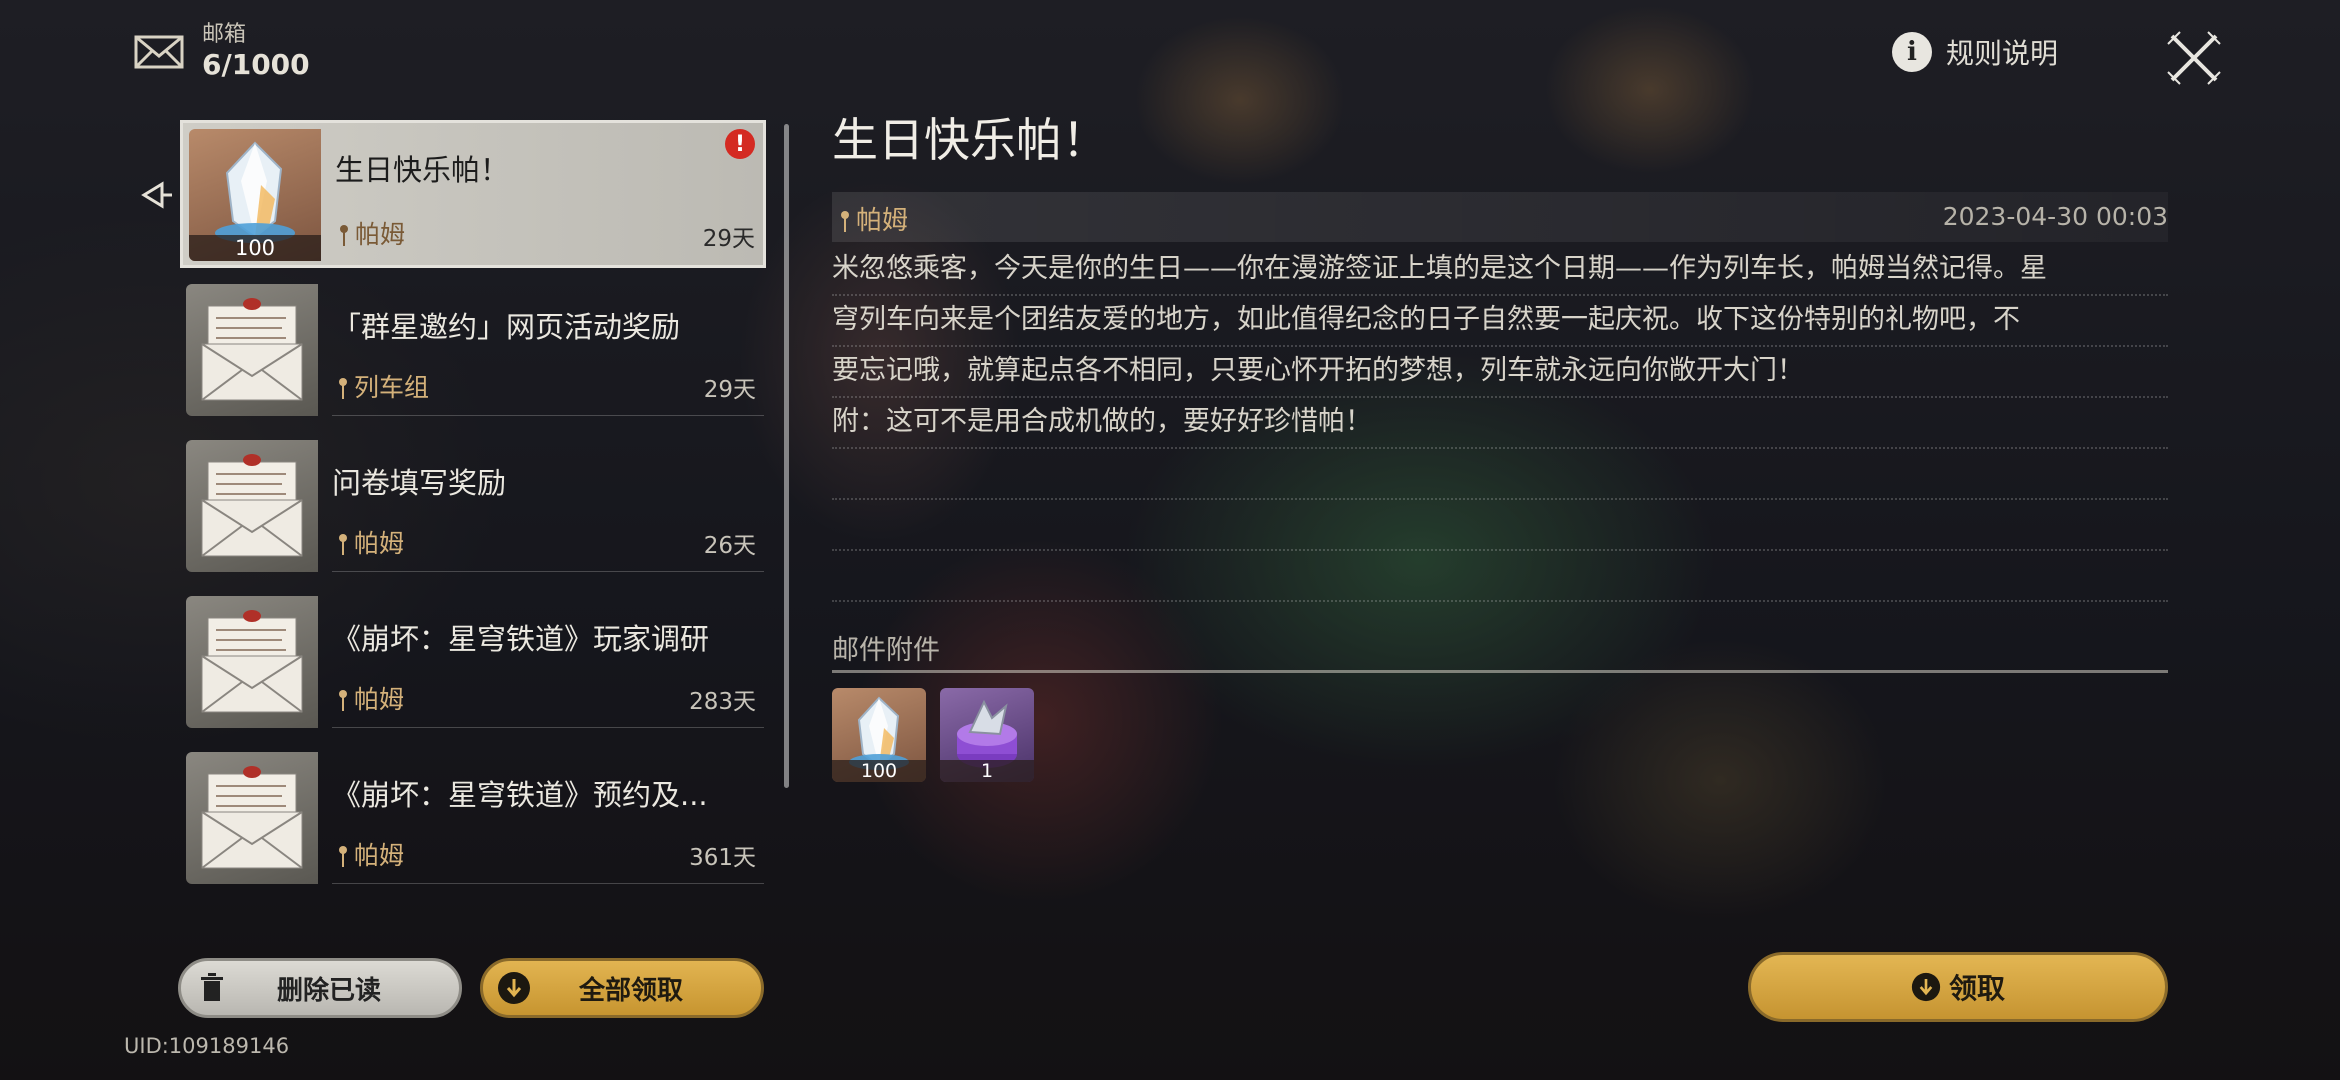 Image resolution: width=2340 pixels, height=1080 pixels. I want to click on mail-item: 《崩坏：星穹铁道》预约及... 帕姆 361天, so click(475, 818).